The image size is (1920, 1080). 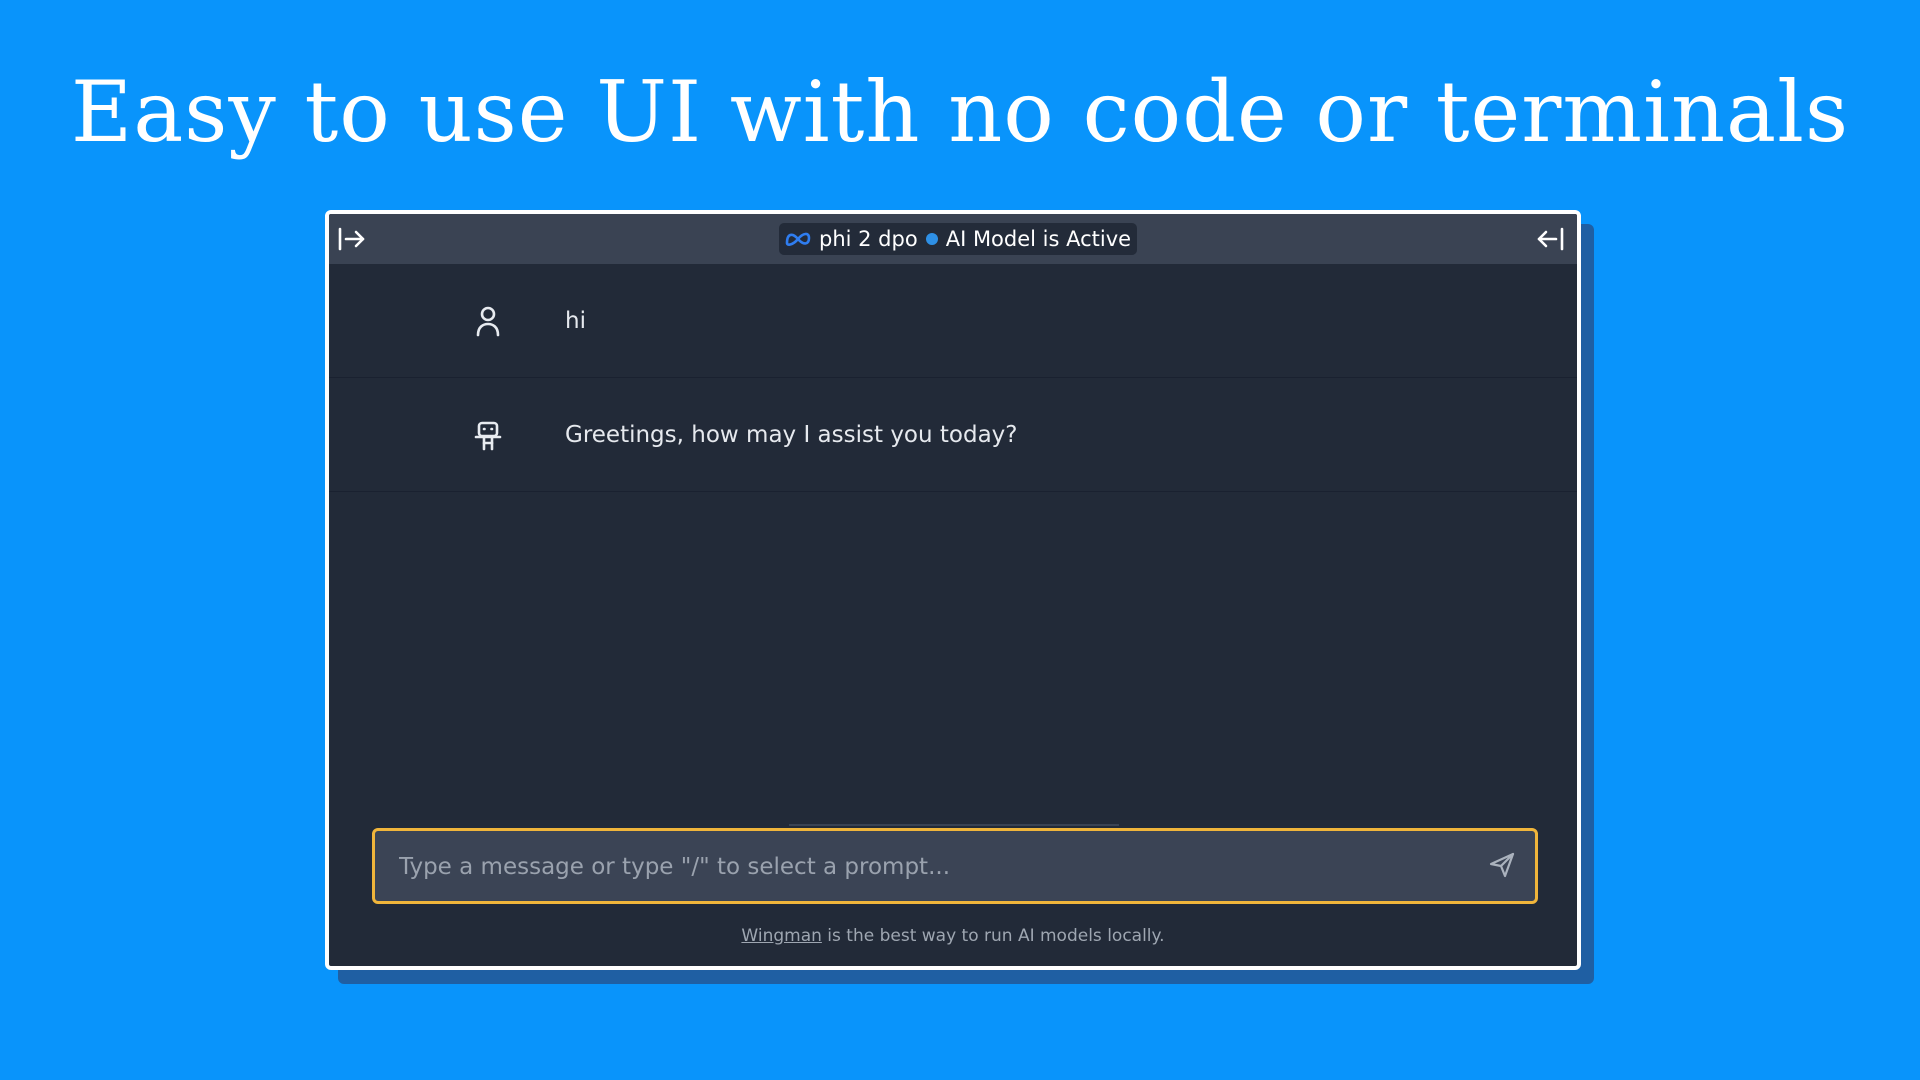 I want to click on user-icon, so click(x=488, y=321).